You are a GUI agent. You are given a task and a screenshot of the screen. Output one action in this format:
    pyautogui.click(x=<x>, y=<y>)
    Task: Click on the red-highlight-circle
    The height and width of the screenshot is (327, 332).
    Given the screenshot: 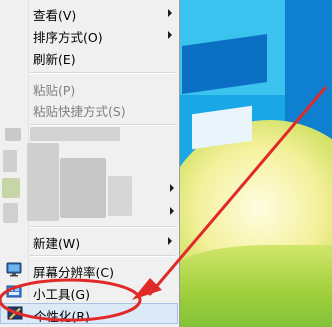 What is the action you would take?
    pyautogui.click(x=71, y=300)
    